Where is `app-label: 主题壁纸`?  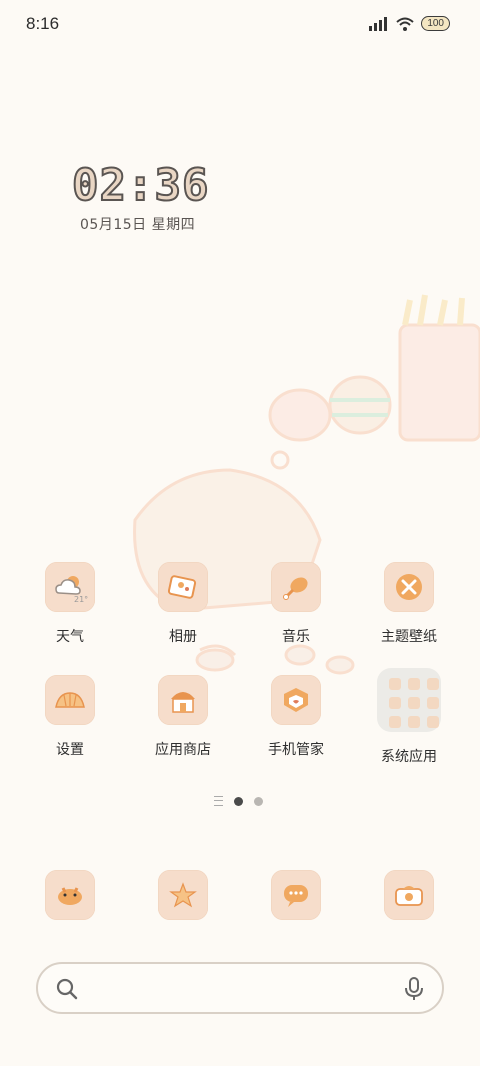 app-label: 主题壁纸 is located at coordinates (409, 637).